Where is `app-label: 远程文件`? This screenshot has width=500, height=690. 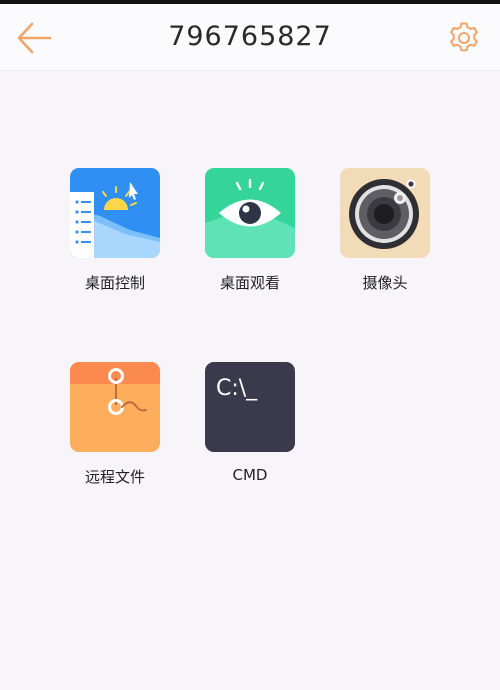 app-label: 远程文件 is located at coordinates (114, 477).